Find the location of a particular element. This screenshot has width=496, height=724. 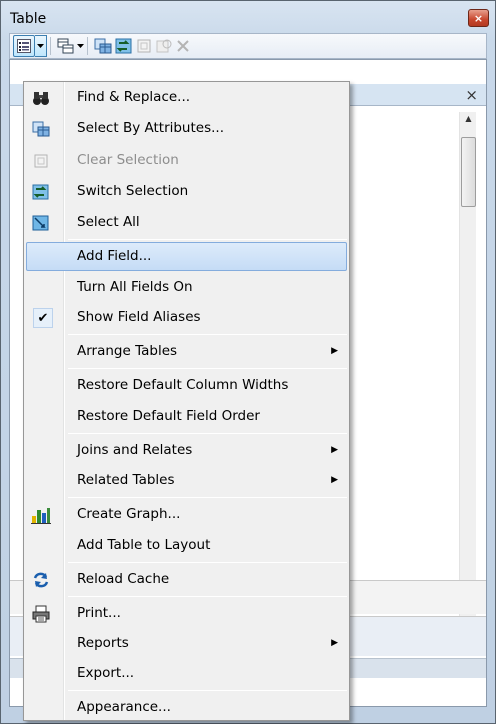

scroll-up-arrow: ▲ is located at coordinates (468, 121).